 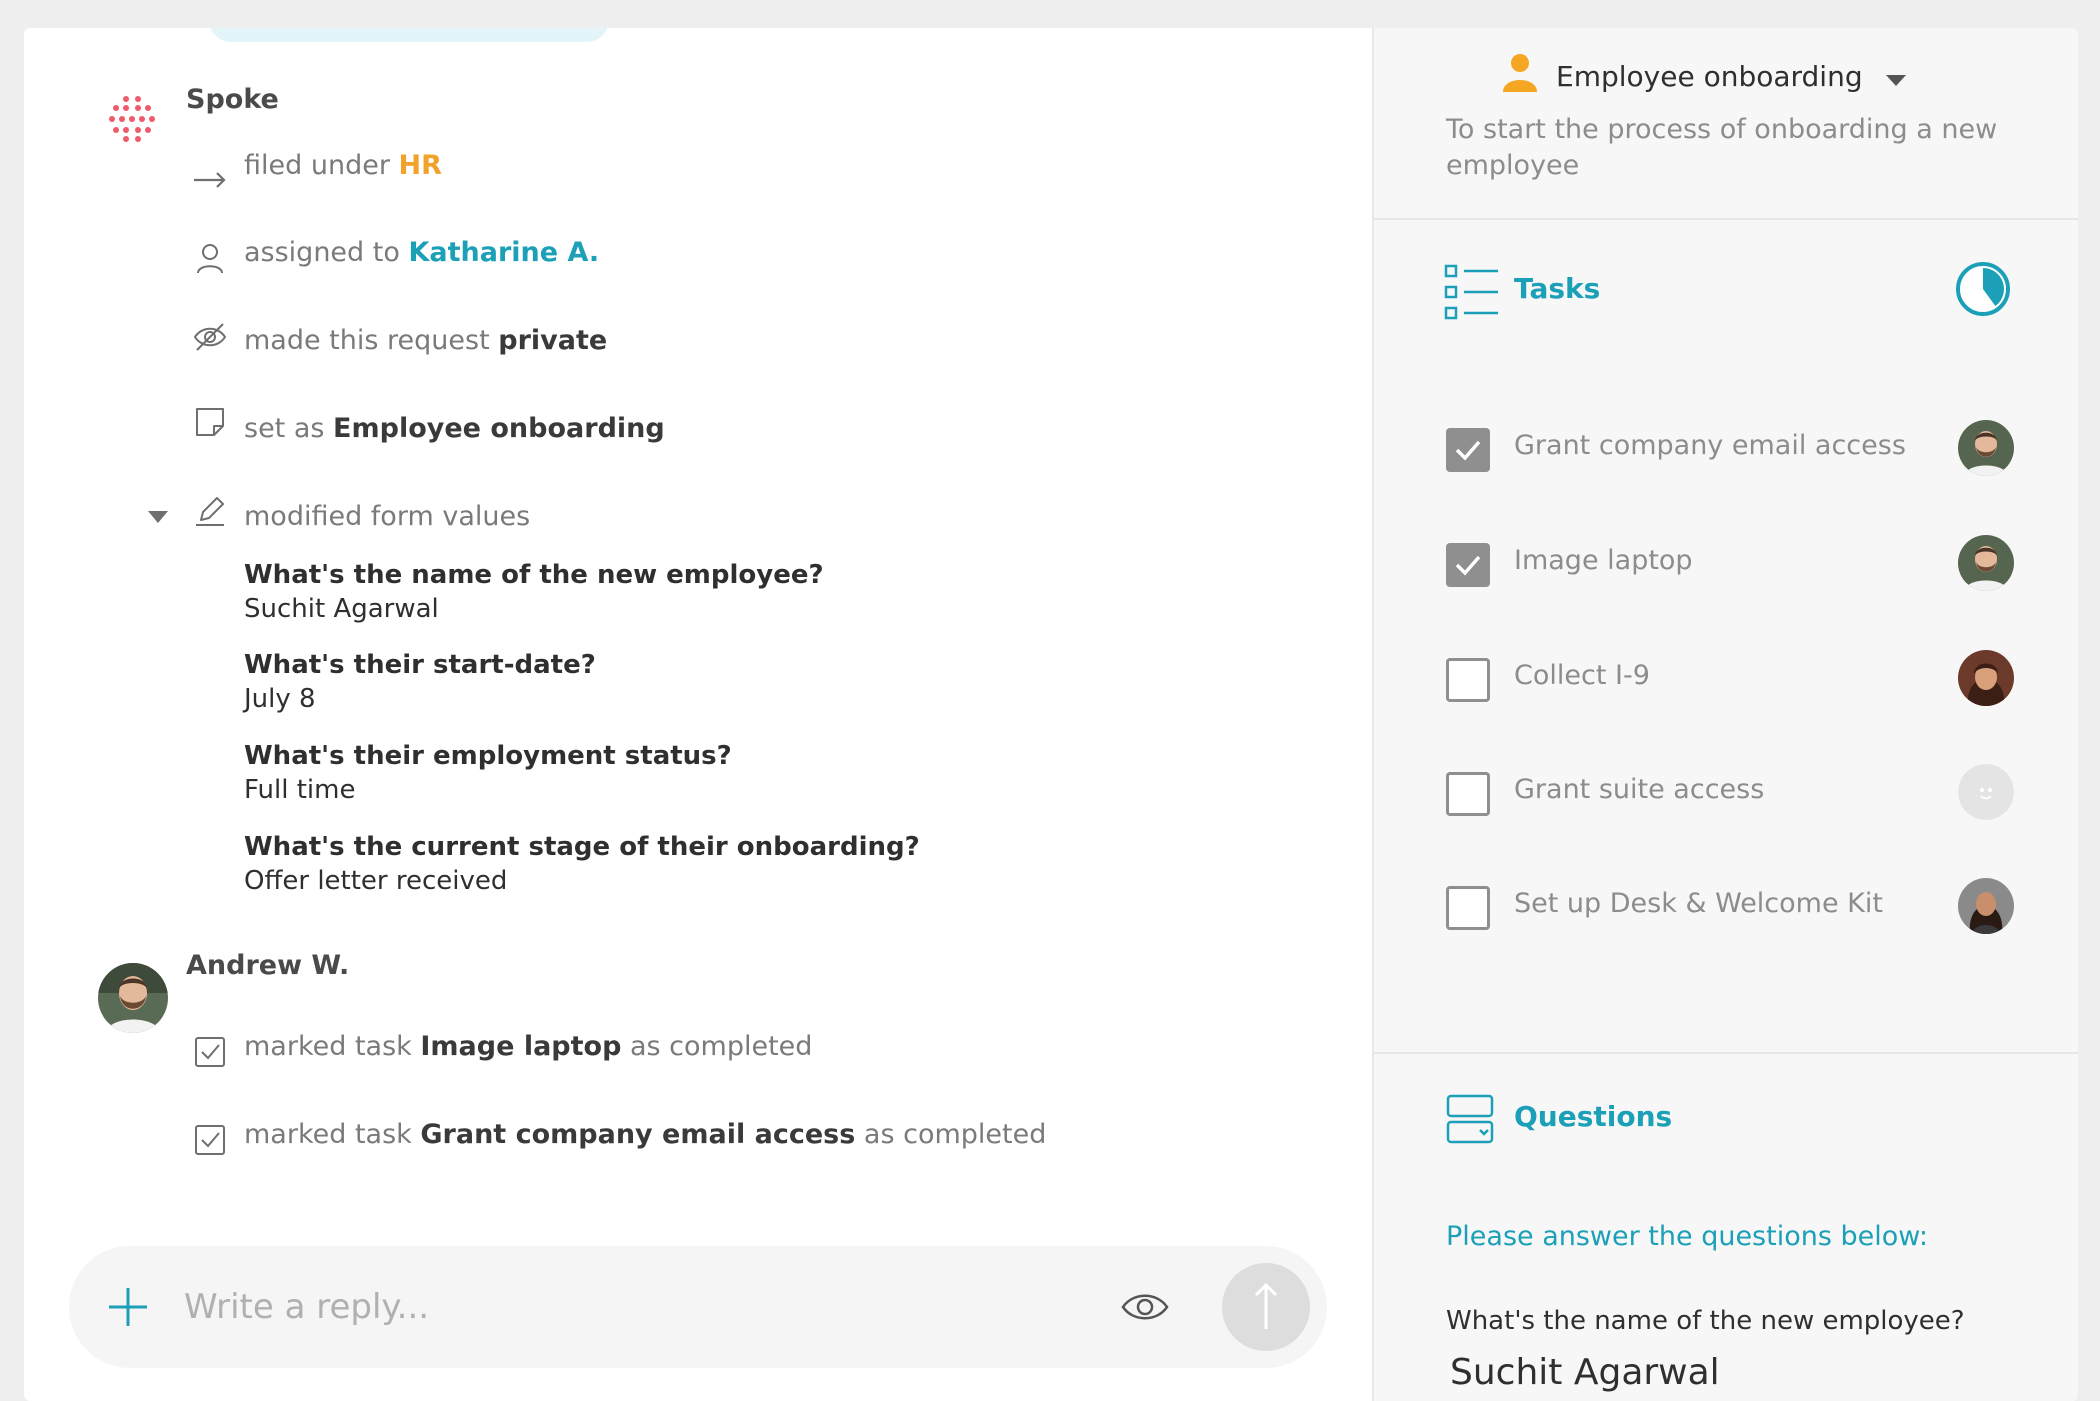 I want to click on question-label: What's the name of the new employee?, so click(x=1705, y=1321).